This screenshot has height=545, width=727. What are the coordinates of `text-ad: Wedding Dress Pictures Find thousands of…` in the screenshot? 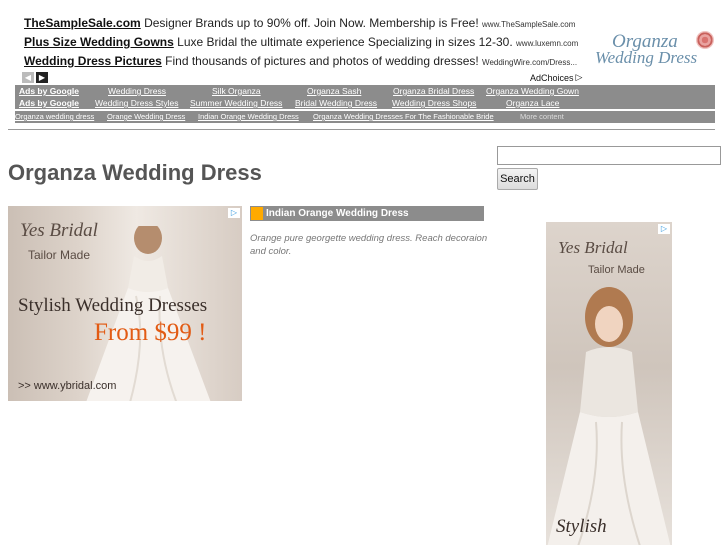 It's located at (304, 61).